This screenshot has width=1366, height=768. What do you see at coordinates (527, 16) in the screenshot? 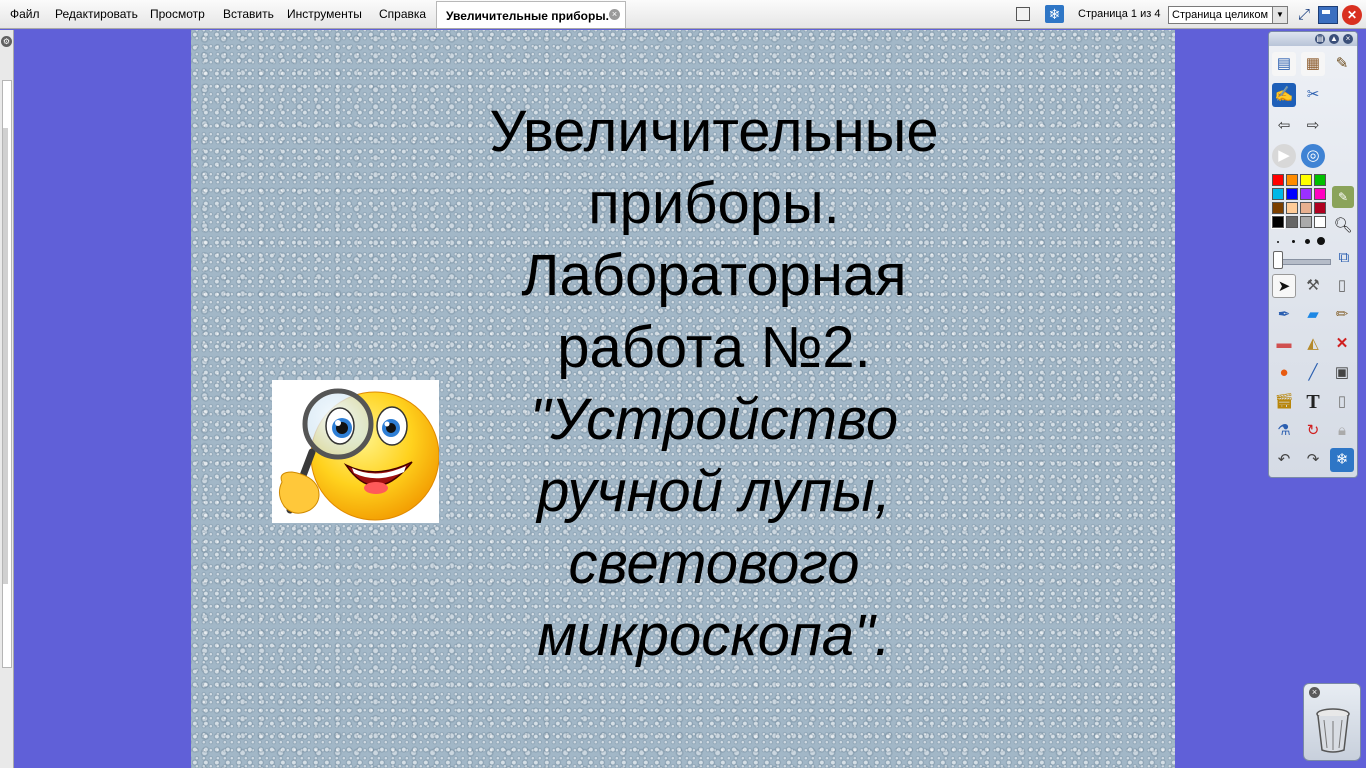
I see `document-tab-title: Увеличительные приборы.` at bounding box center [527, 16].